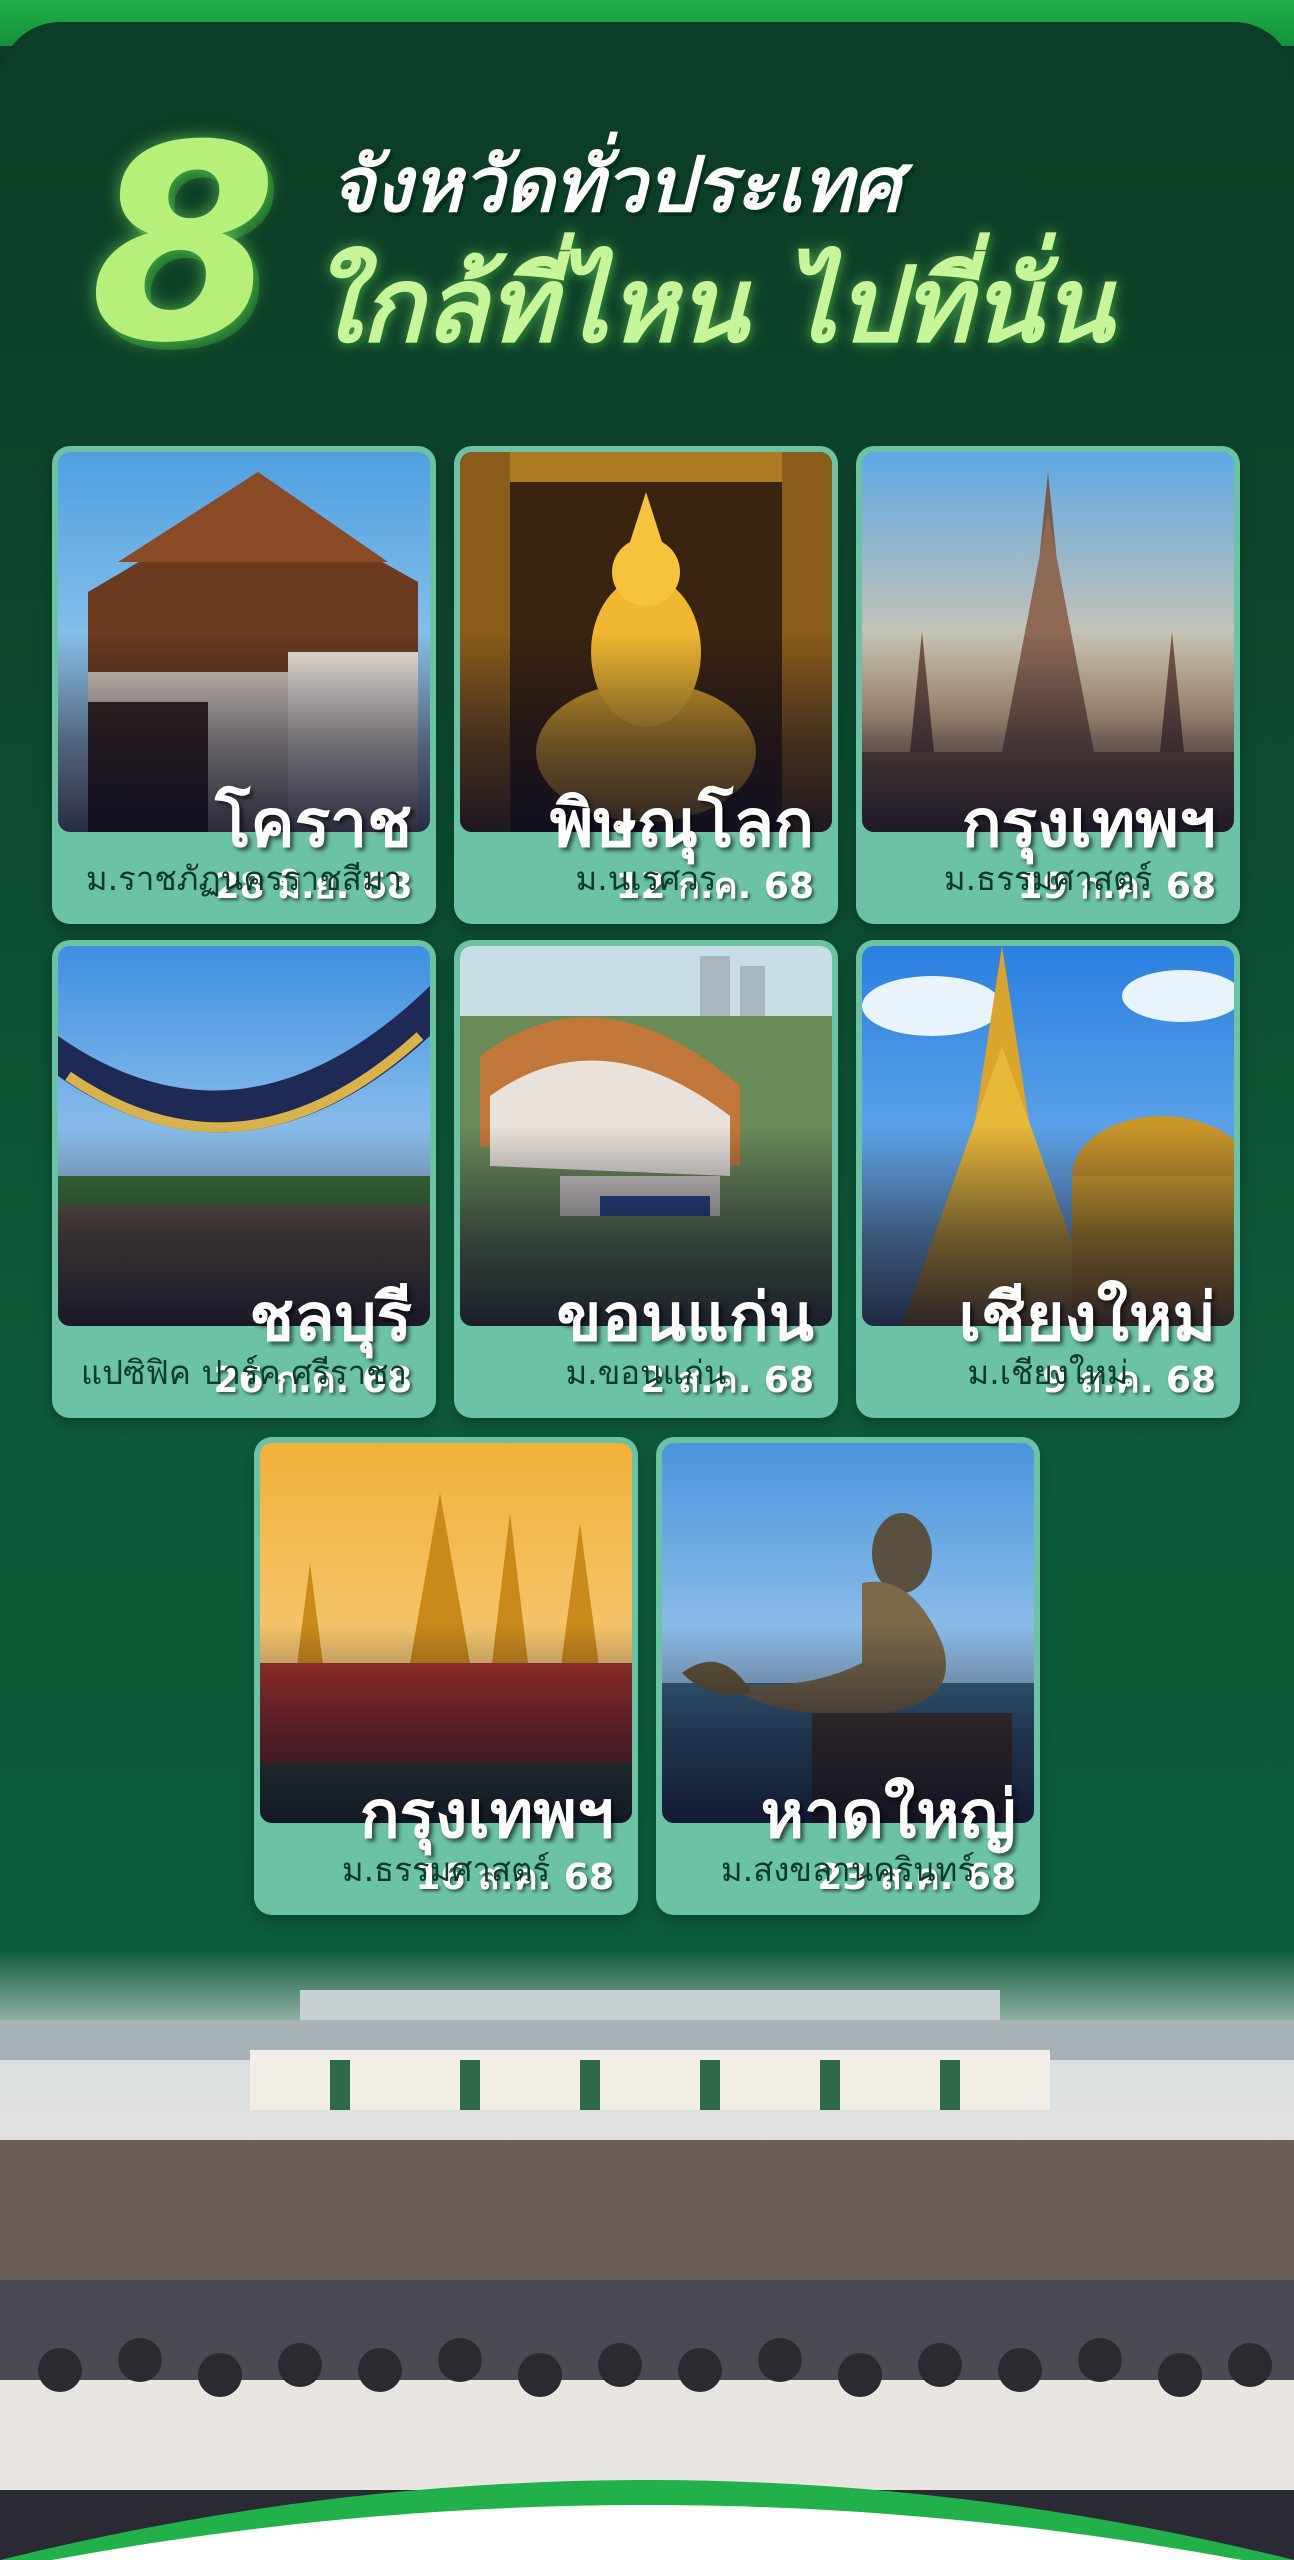 The image size is (1294, 2560). I want to click on event-card-phitsanulok: พิษณุโลก 12 ก.ค. 68 ม.นเรศวร, so click(646, 685).